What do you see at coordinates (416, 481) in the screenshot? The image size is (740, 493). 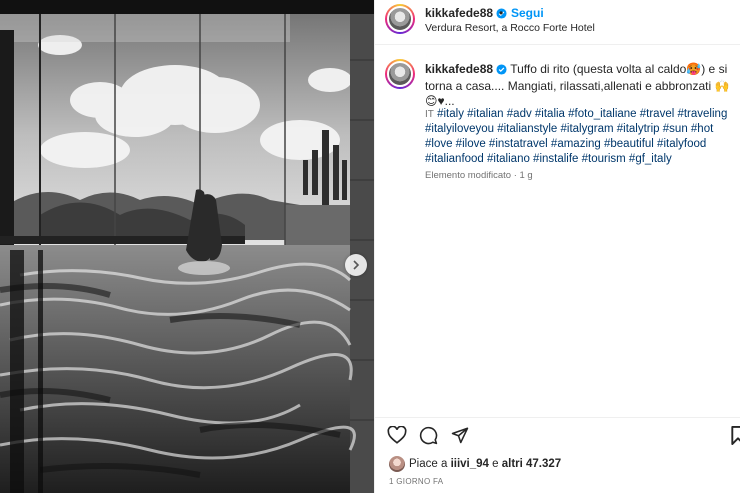 I see `post-date: 1 GIORNO FA` at bounding box center [416, 481].